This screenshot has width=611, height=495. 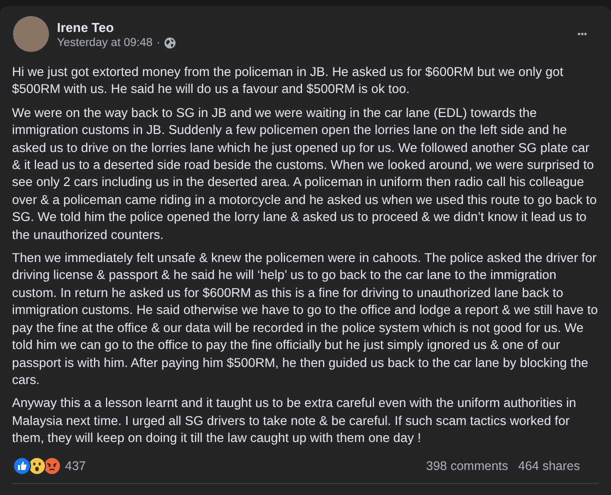 I want to click on angry-face-icon, so click(x=52, y=465).